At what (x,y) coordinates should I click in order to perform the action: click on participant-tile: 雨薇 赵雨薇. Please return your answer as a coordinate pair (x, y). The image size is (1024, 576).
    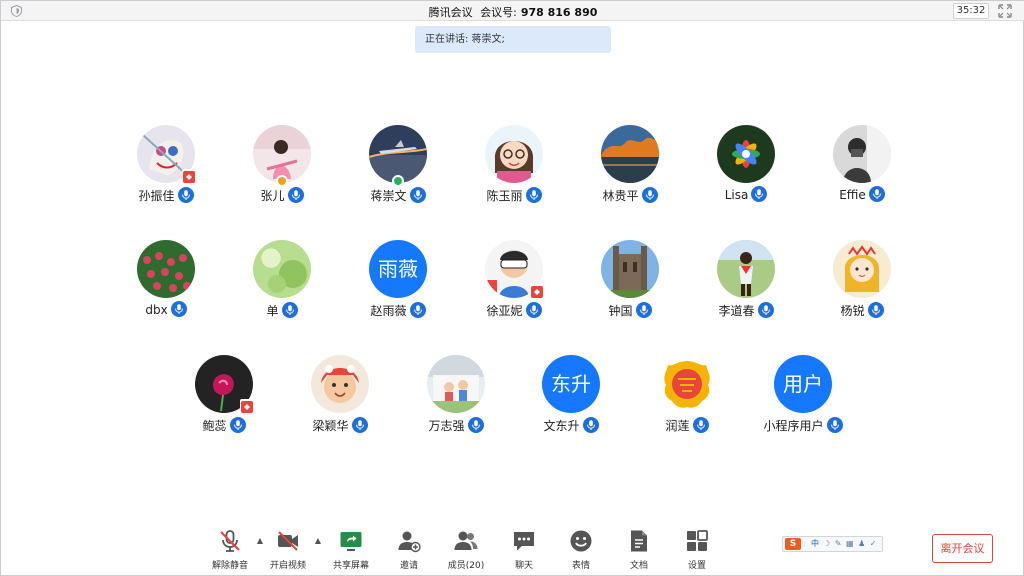
    Looking at the image, I should click on (398, 282).